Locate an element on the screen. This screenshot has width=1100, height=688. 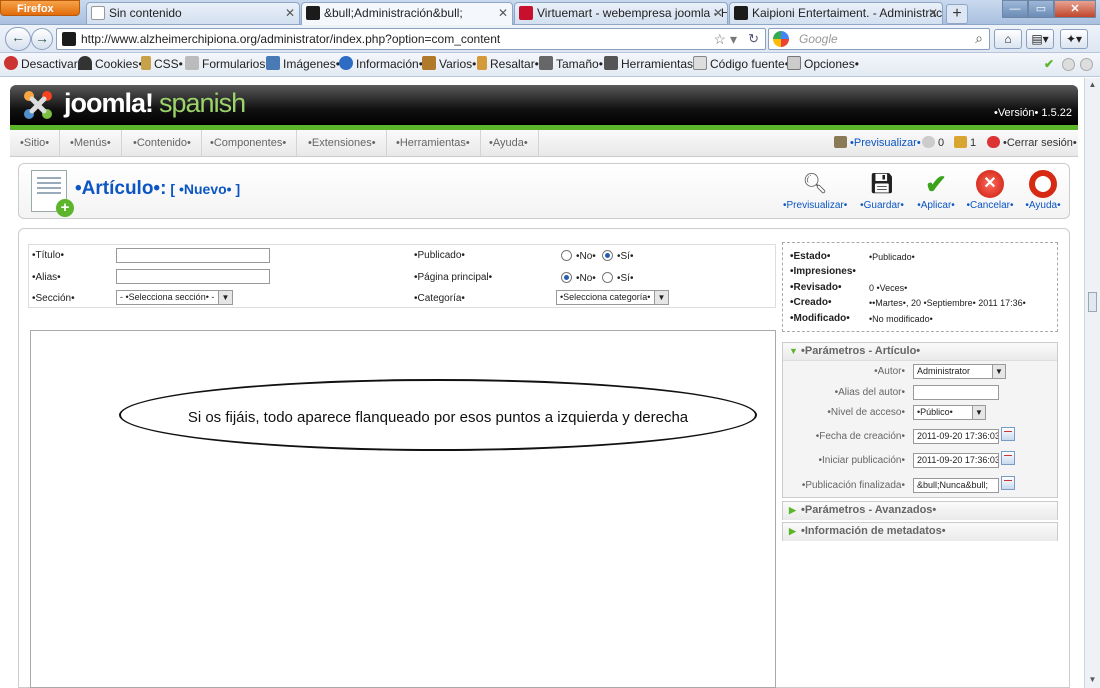
author-alias-input is located at coordinates (956, 392).